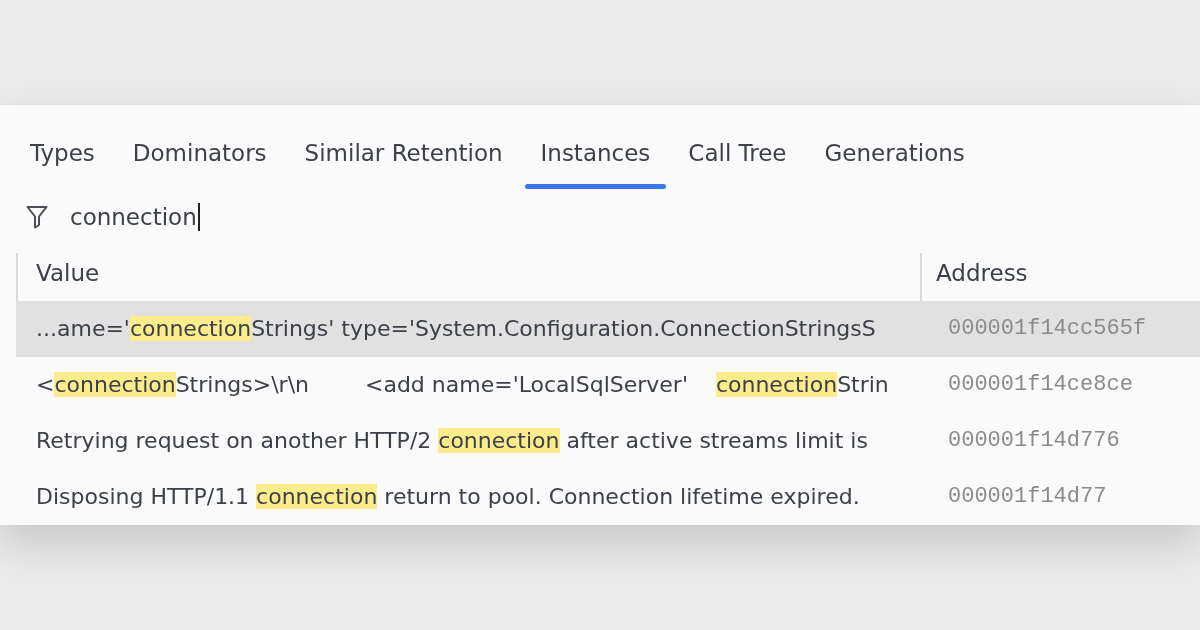 Image resolution: width=1200 pixels, height=630 pixels. What do you see at coordinates (894, 164) in the screenshot?
I see `tab: Generations` at bounding box center [894, 164].